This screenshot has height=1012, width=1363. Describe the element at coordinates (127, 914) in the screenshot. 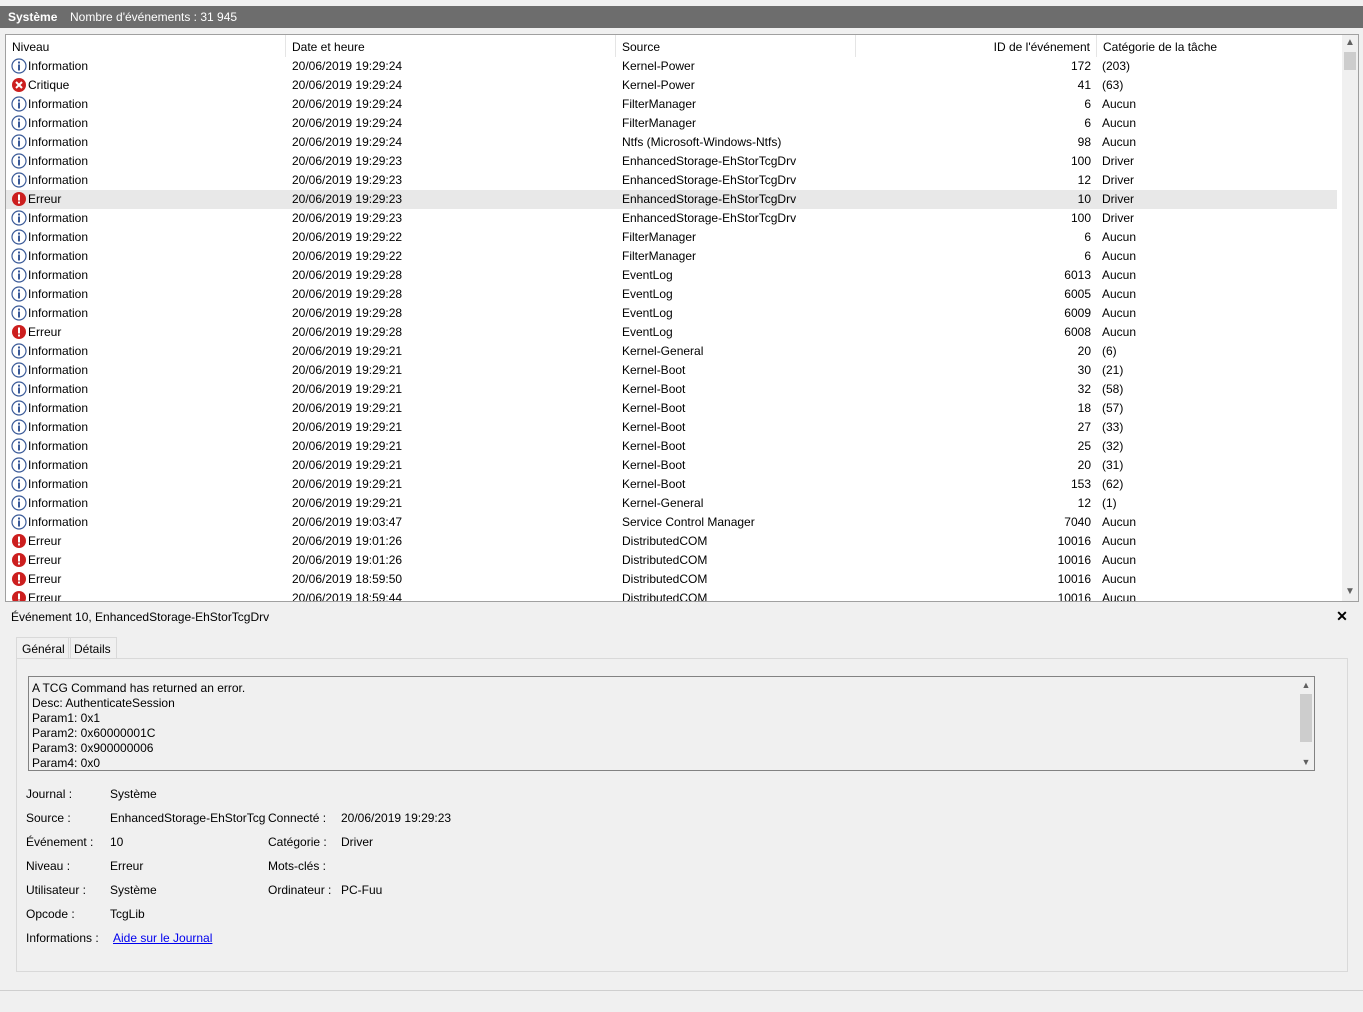

I see `opcode-value: TcgLib` at that location.